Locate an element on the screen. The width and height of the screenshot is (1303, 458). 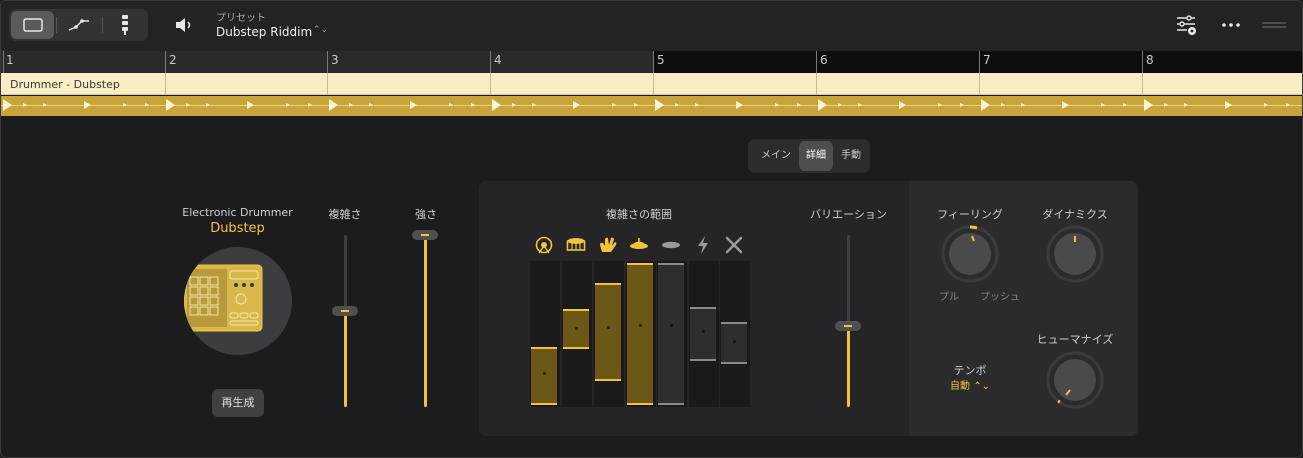
snare-drum-button is located at coordinates (576, 245).